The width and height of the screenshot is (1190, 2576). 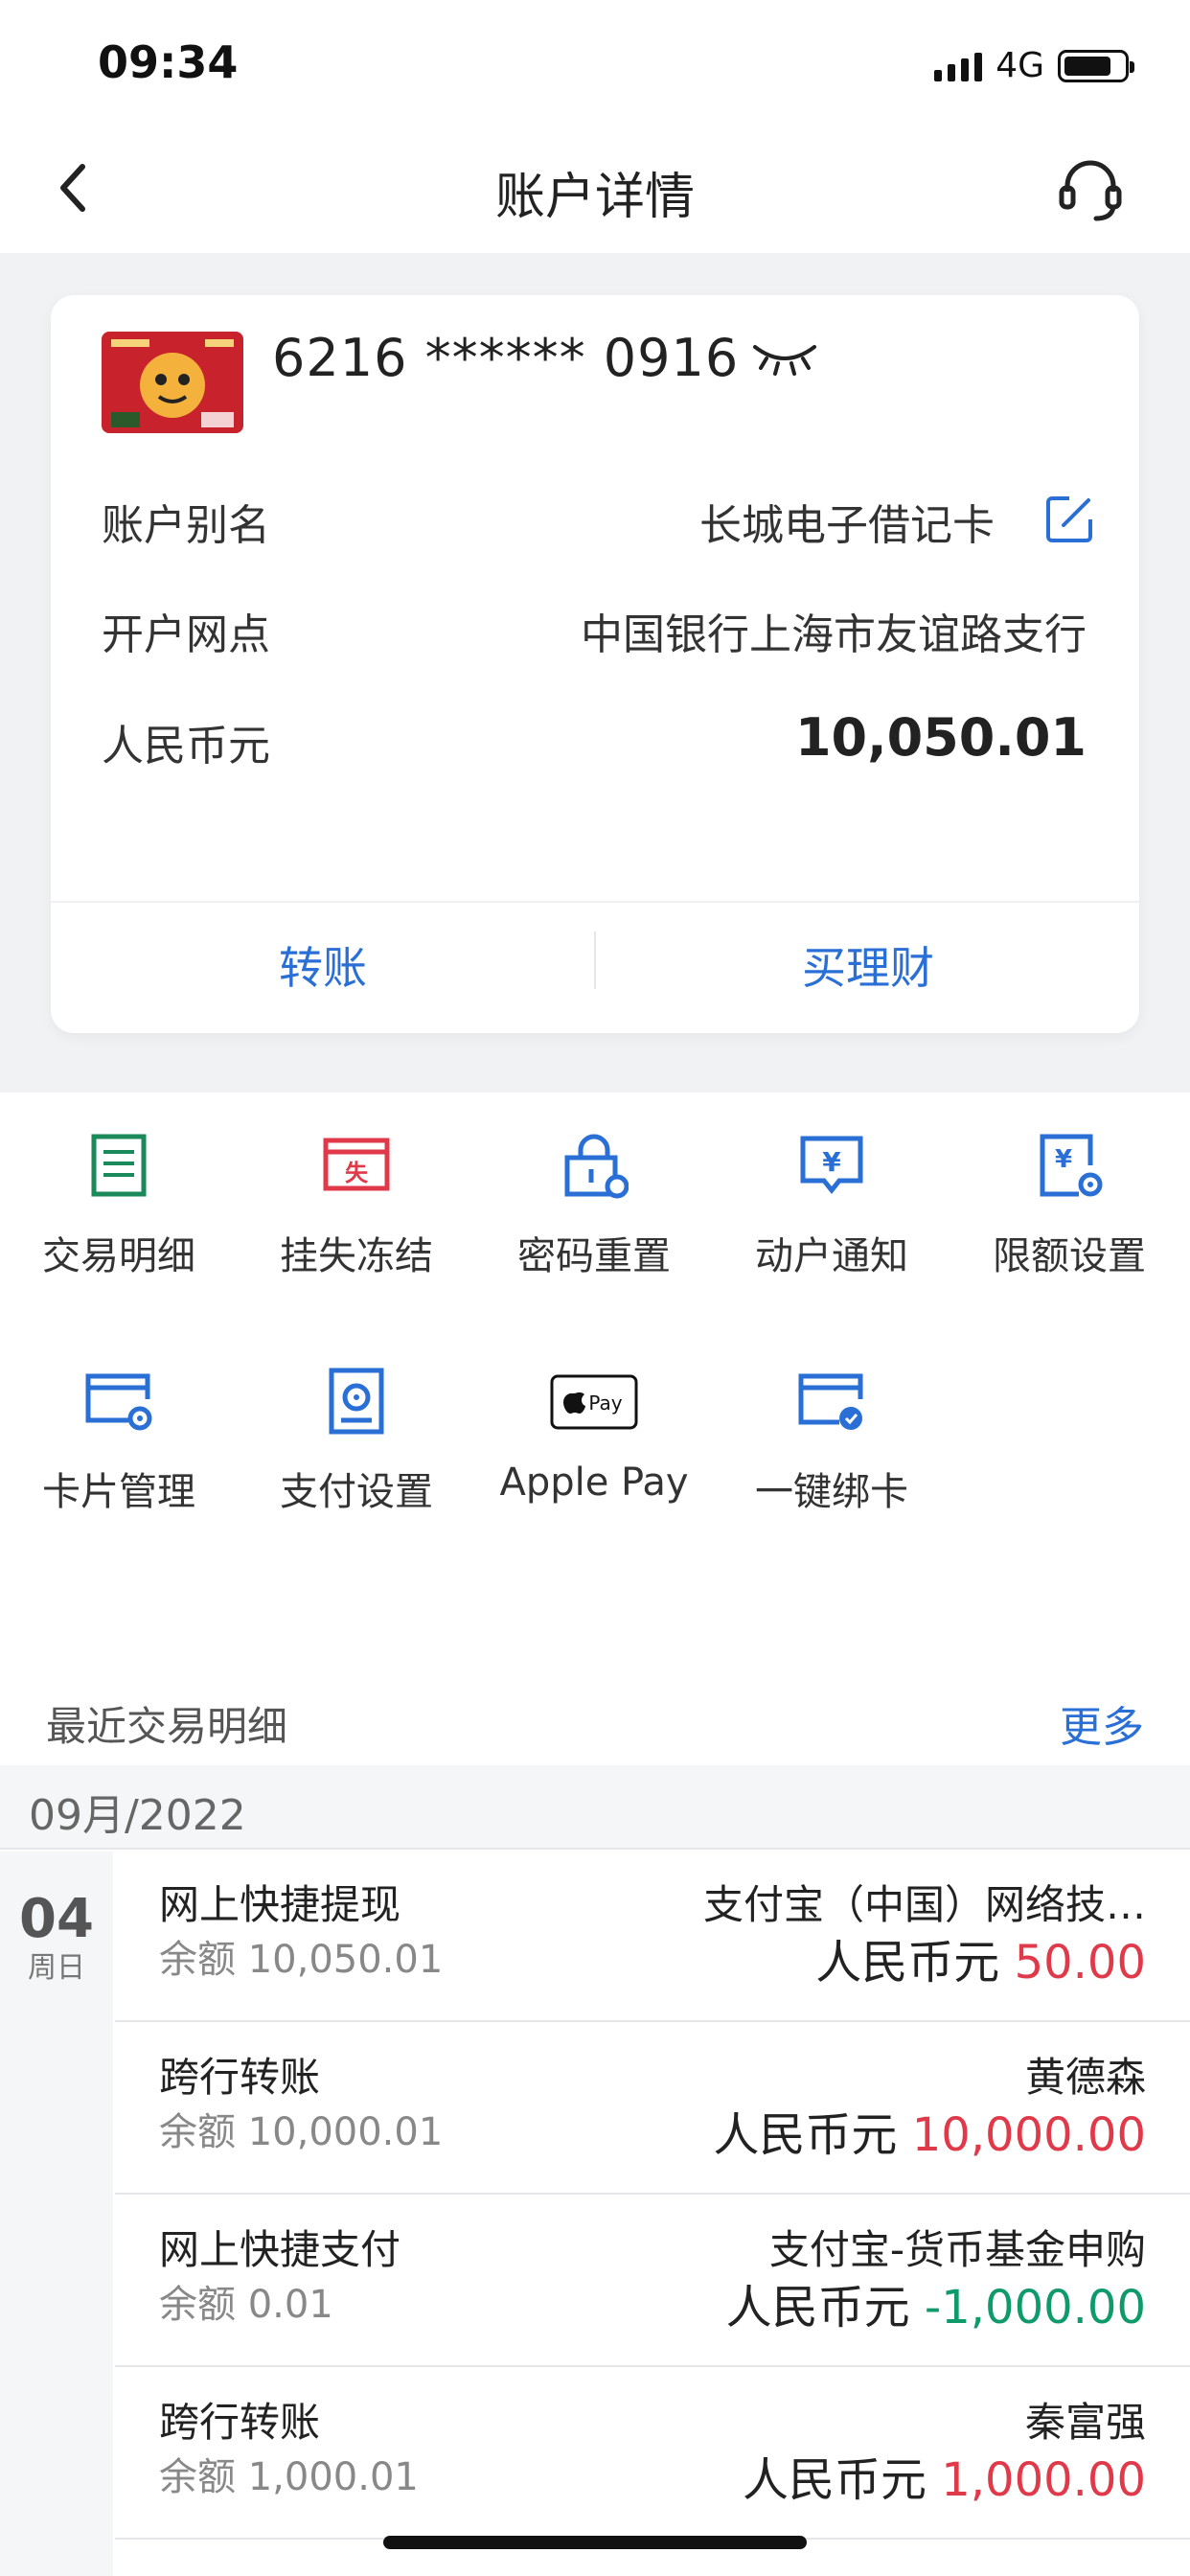 I want to click on transaction-party: 支付宝-货币基金申购, so click(x=957, y=2249).